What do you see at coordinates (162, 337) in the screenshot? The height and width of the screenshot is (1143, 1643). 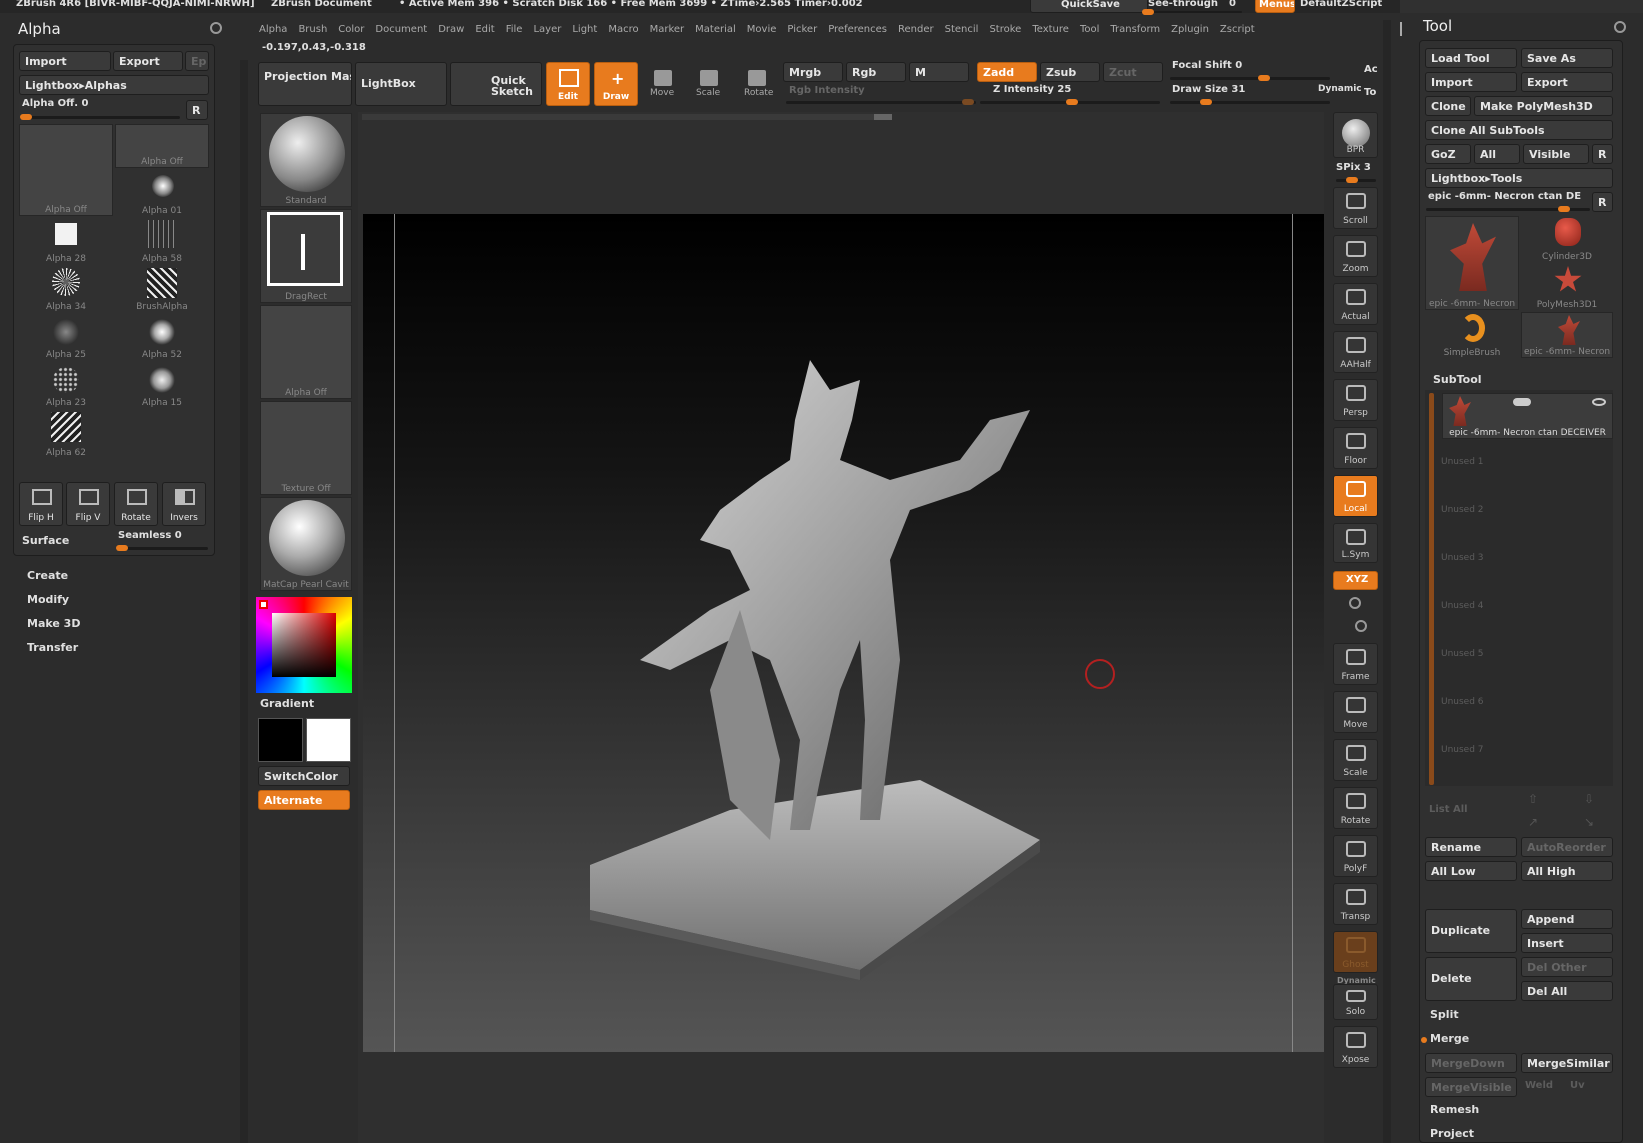 I see `alpha-tile-52: Alpha 52` at bounding box center [162, 337].